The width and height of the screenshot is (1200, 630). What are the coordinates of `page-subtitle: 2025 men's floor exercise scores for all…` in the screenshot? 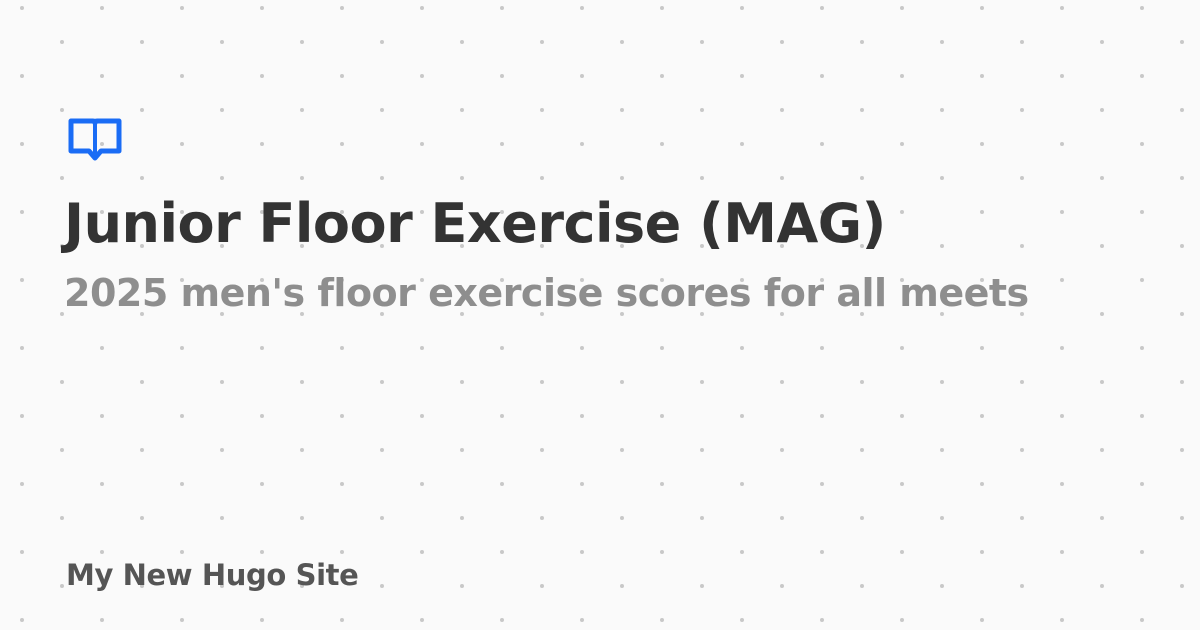 It's located at (546, 293).